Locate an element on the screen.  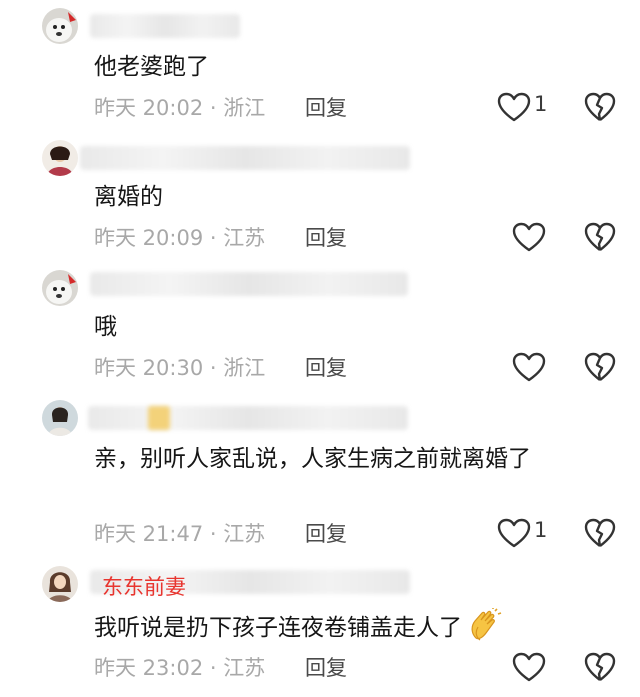
comment-text: 我听说是扔下孩子连夜卷铺盖走人了 is located at coordinates (347, 627).